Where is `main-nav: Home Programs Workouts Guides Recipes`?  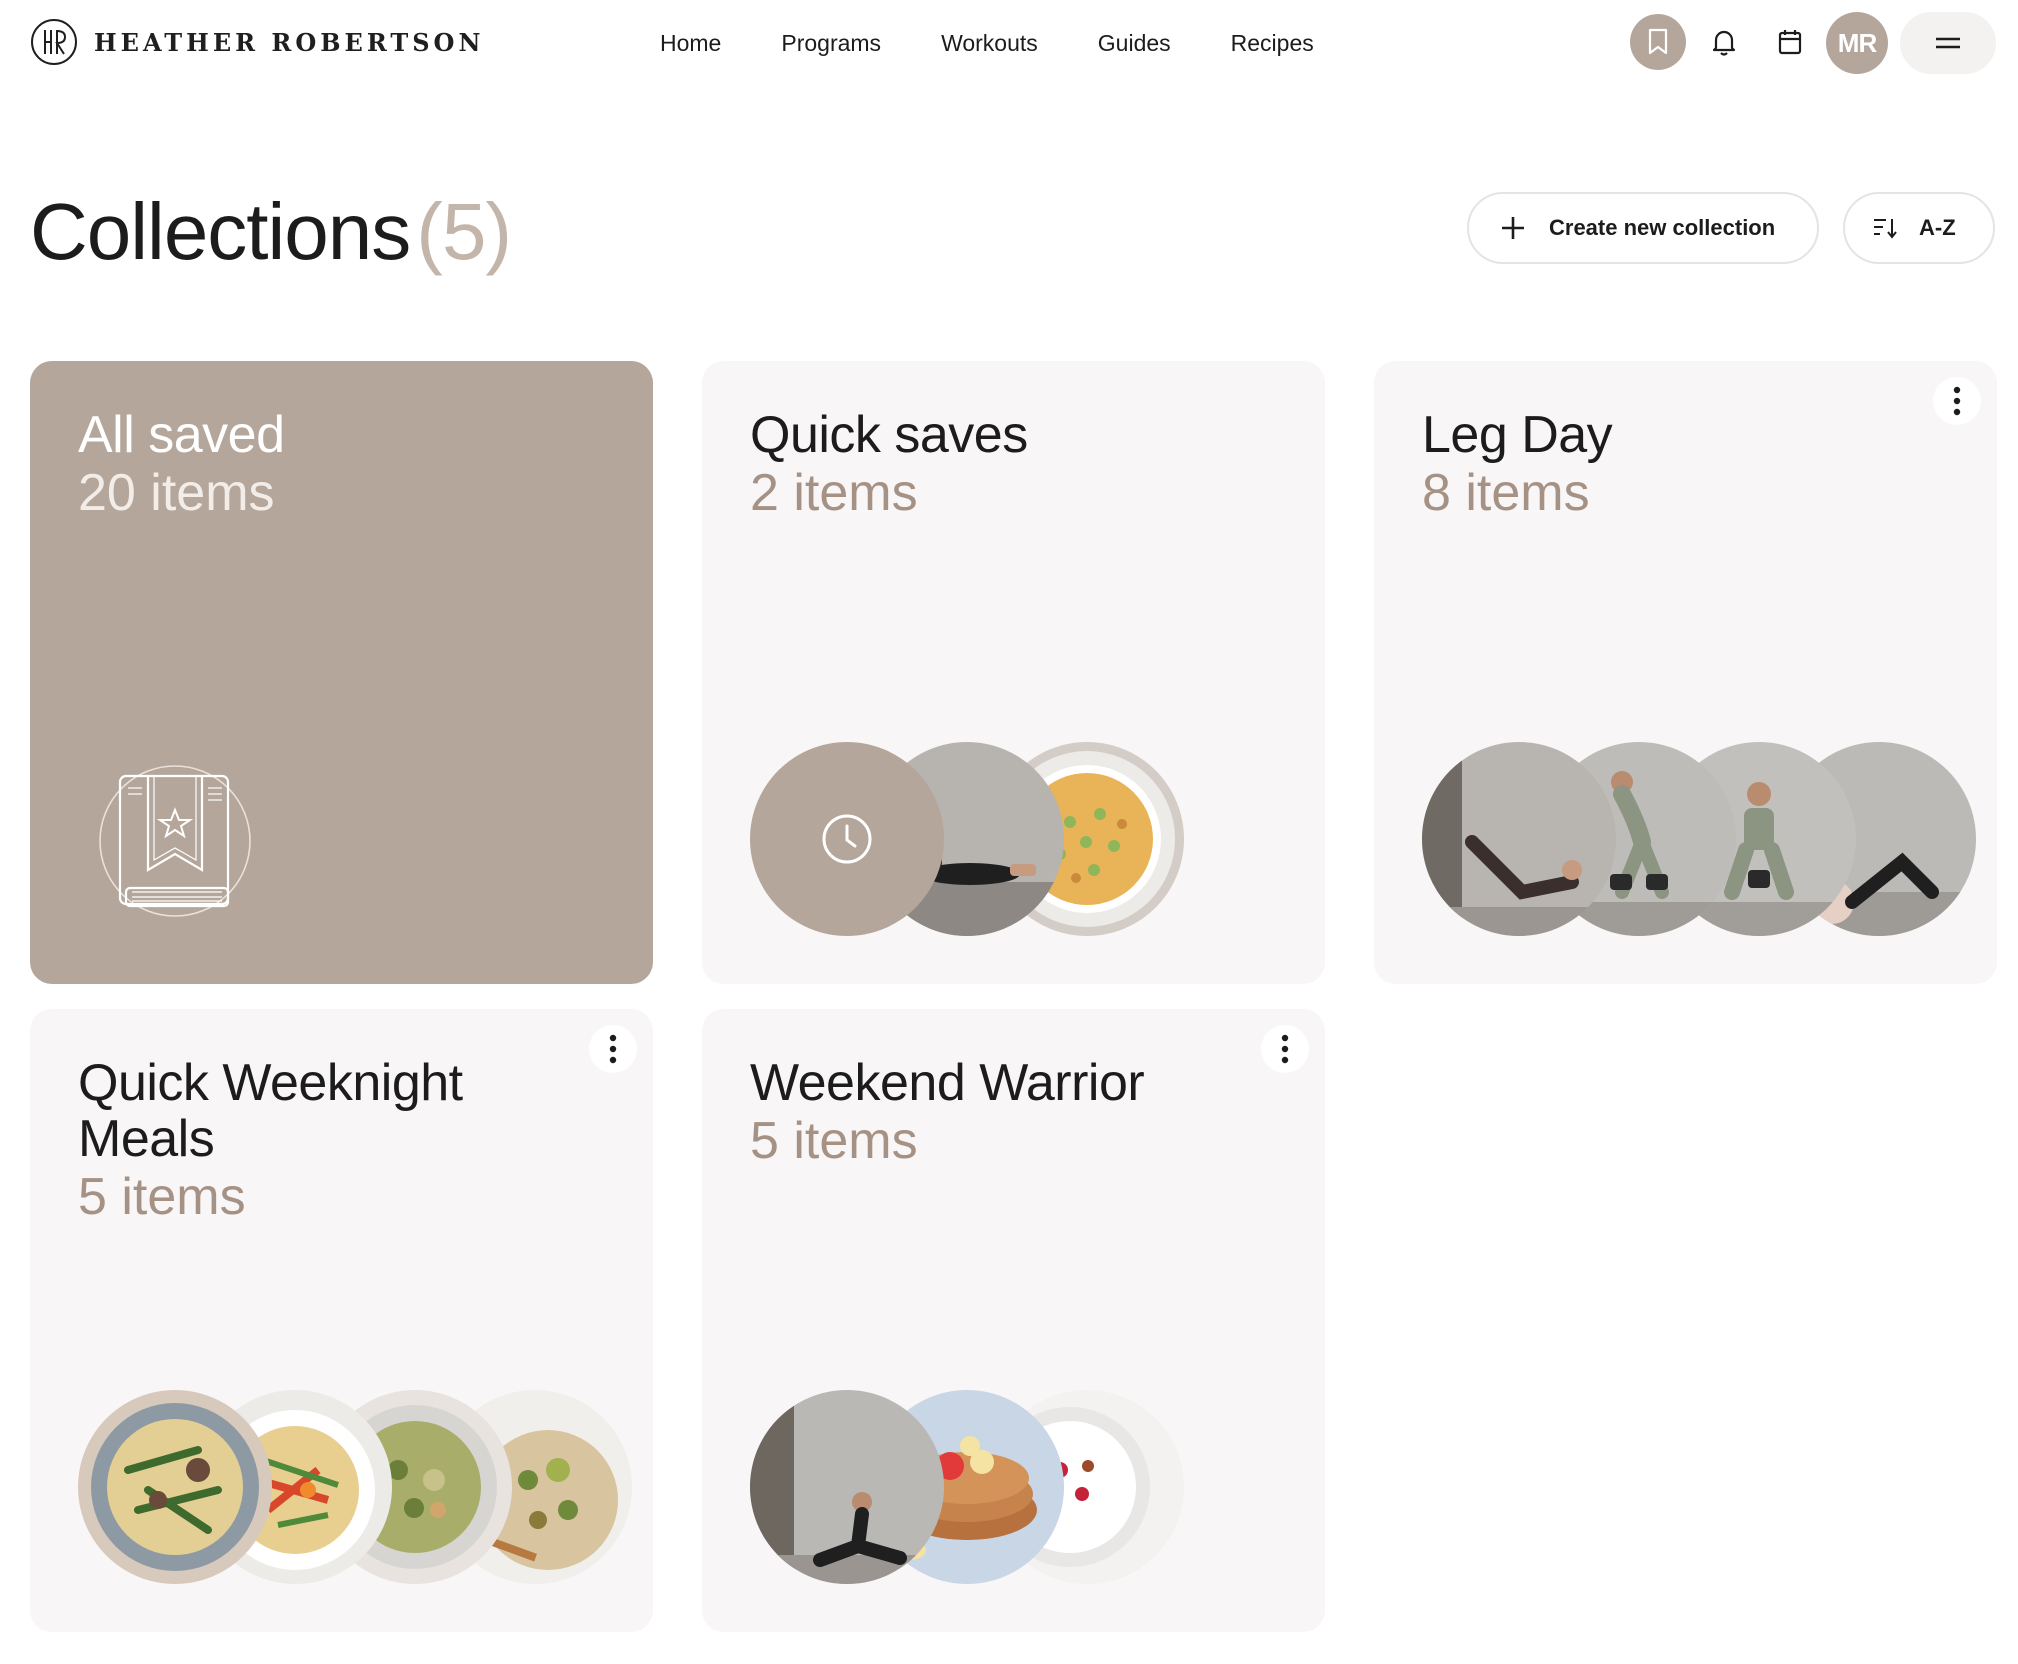 main-nav: Home Programs Workouts Guides Recipes is located at coordinates (1017, 43).